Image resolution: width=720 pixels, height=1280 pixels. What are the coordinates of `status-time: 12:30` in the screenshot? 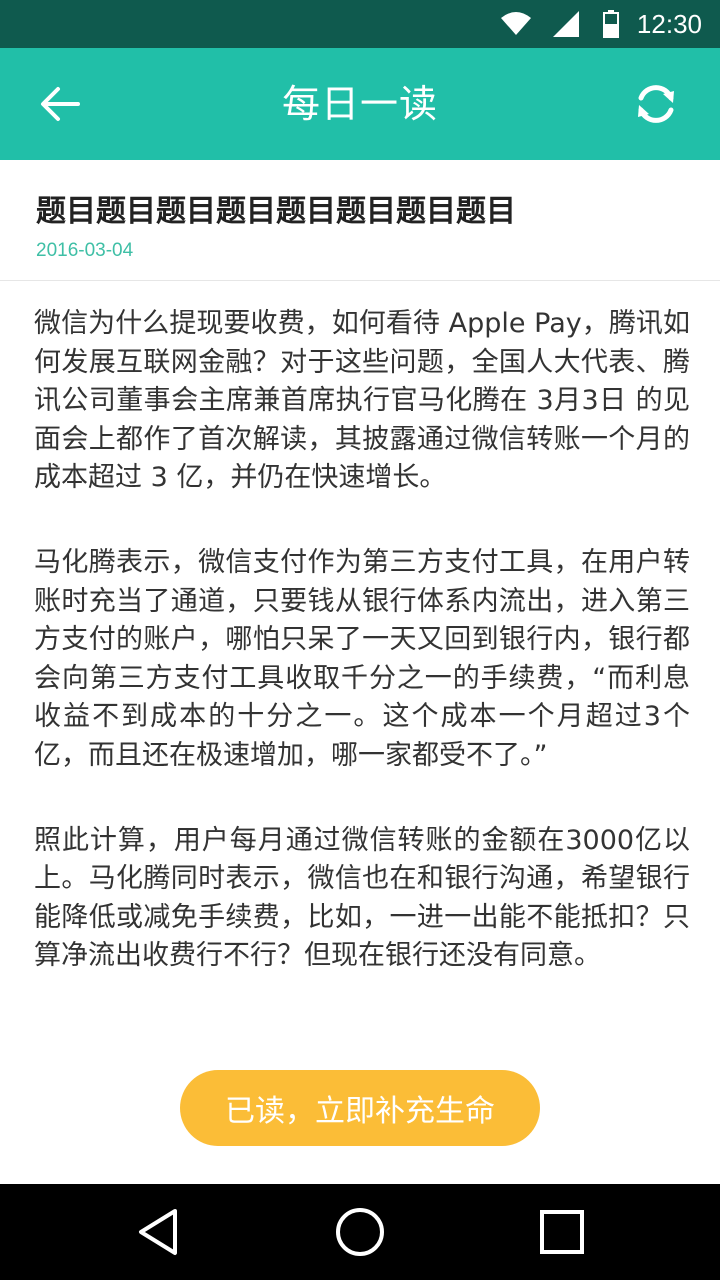 It's located at (669, 23).